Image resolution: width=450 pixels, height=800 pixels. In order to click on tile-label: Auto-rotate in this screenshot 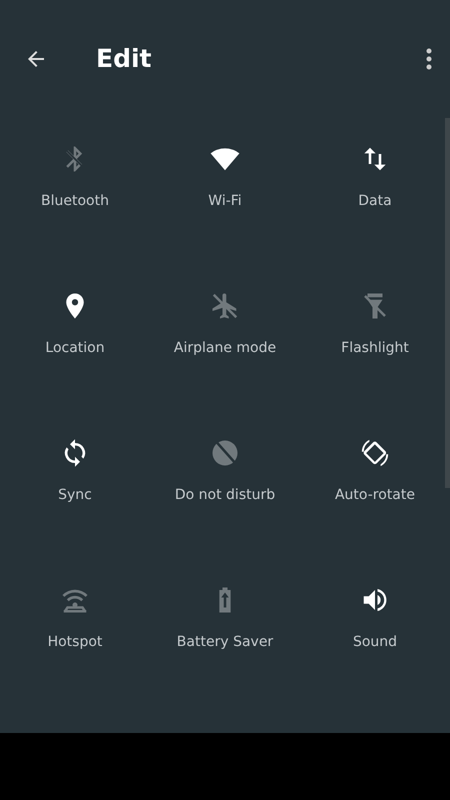, I will do `click(374, 495)`.